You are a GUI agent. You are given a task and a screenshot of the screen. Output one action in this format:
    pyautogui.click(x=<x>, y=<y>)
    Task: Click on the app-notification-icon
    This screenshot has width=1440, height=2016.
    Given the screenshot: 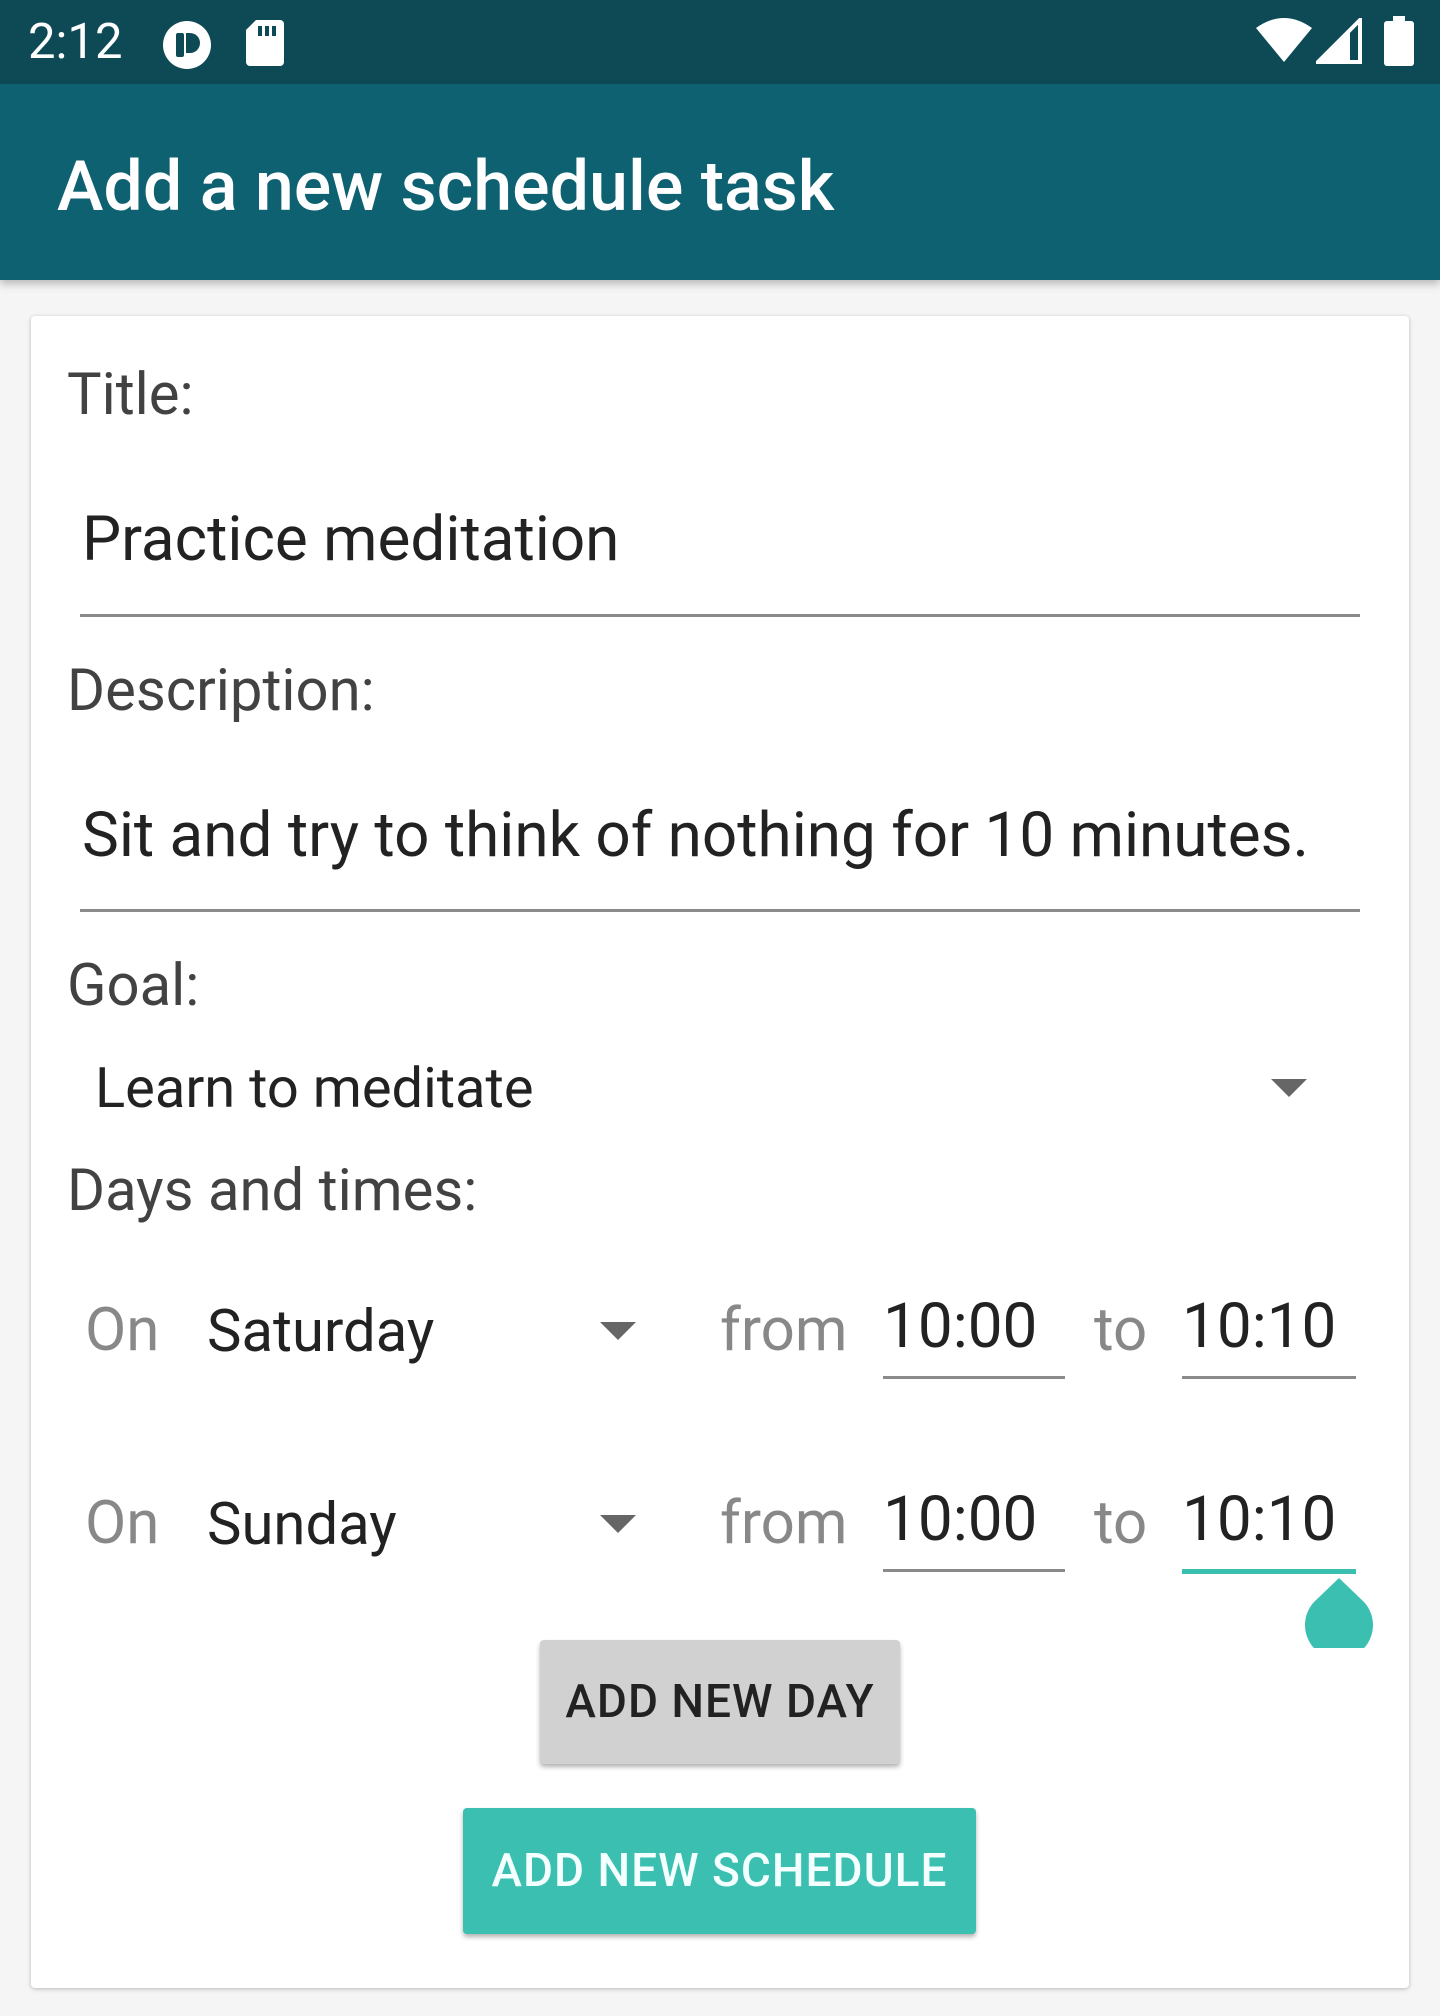 What is the action you would take?
    pyautogui.click(x=187, y=47)
    